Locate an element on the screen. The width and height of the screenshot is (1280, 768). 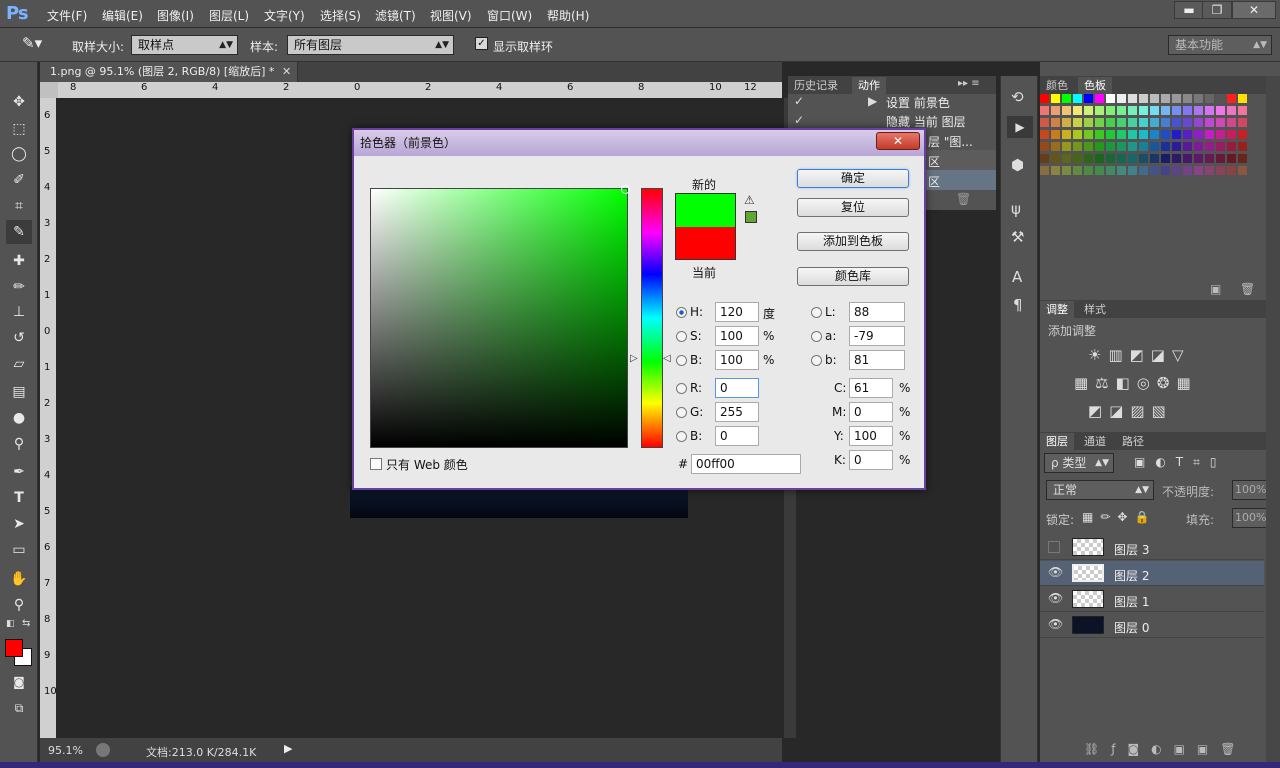
healing-brush-icon: ✚ is located at coordinates (19, 261).